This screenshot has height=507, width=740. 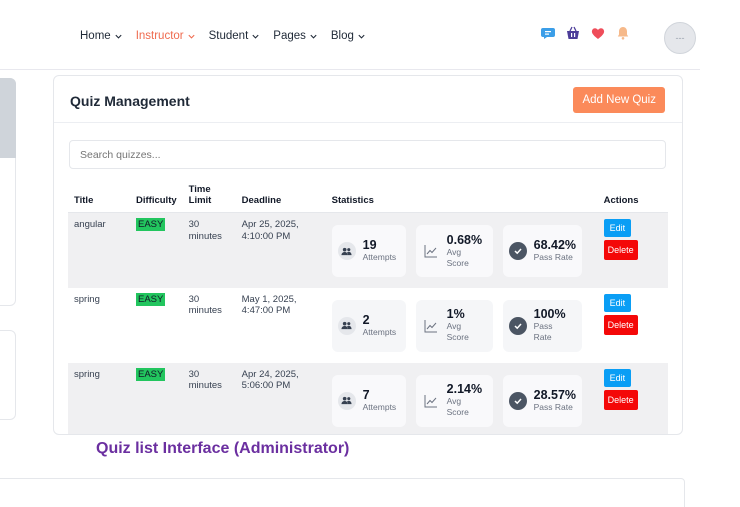 I want to click on heart-icon, so click(x=598, y=33).